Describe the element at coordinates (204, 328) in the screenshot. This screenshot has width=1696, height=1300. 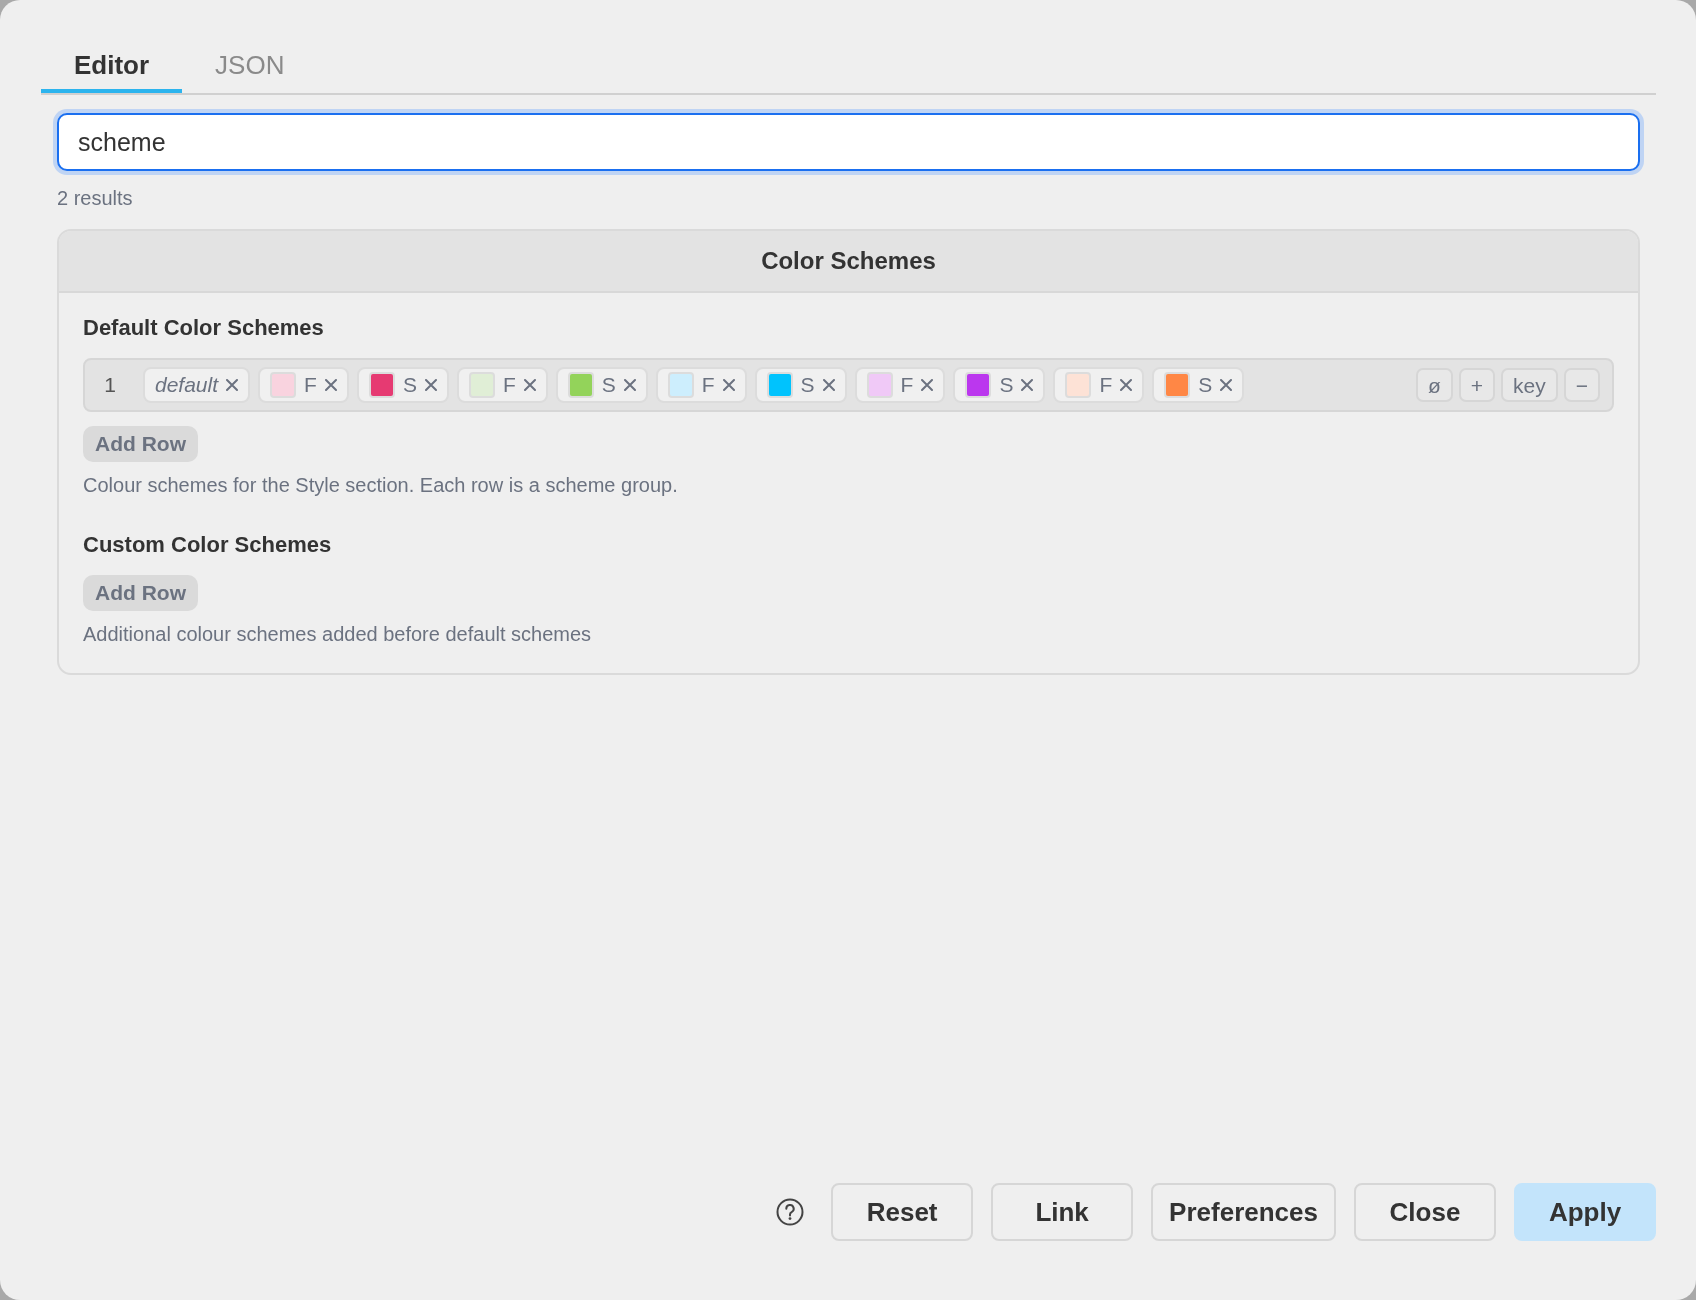
I see `field-label: Default Color Schemes` at that location.